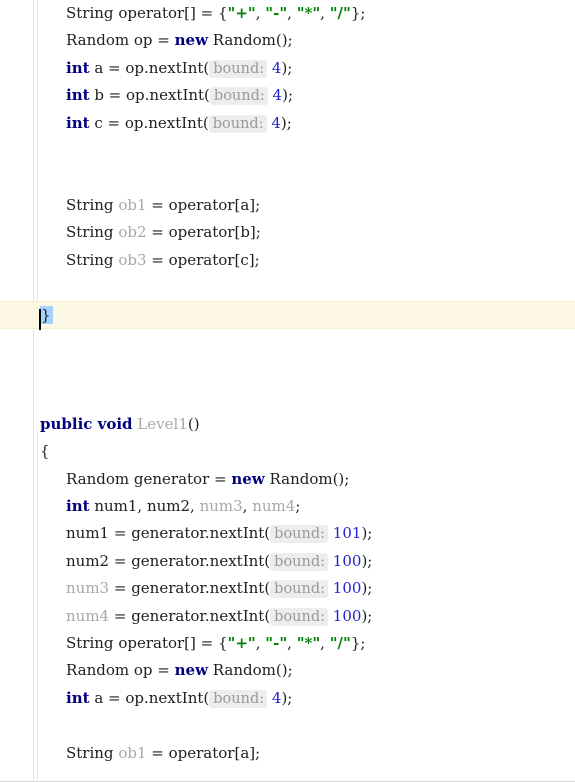  What do you see at coordinates (190, 588) in the screenshot?
I see `code-token-plain: = generator.nextInt(` at bounding box center [190, 588].